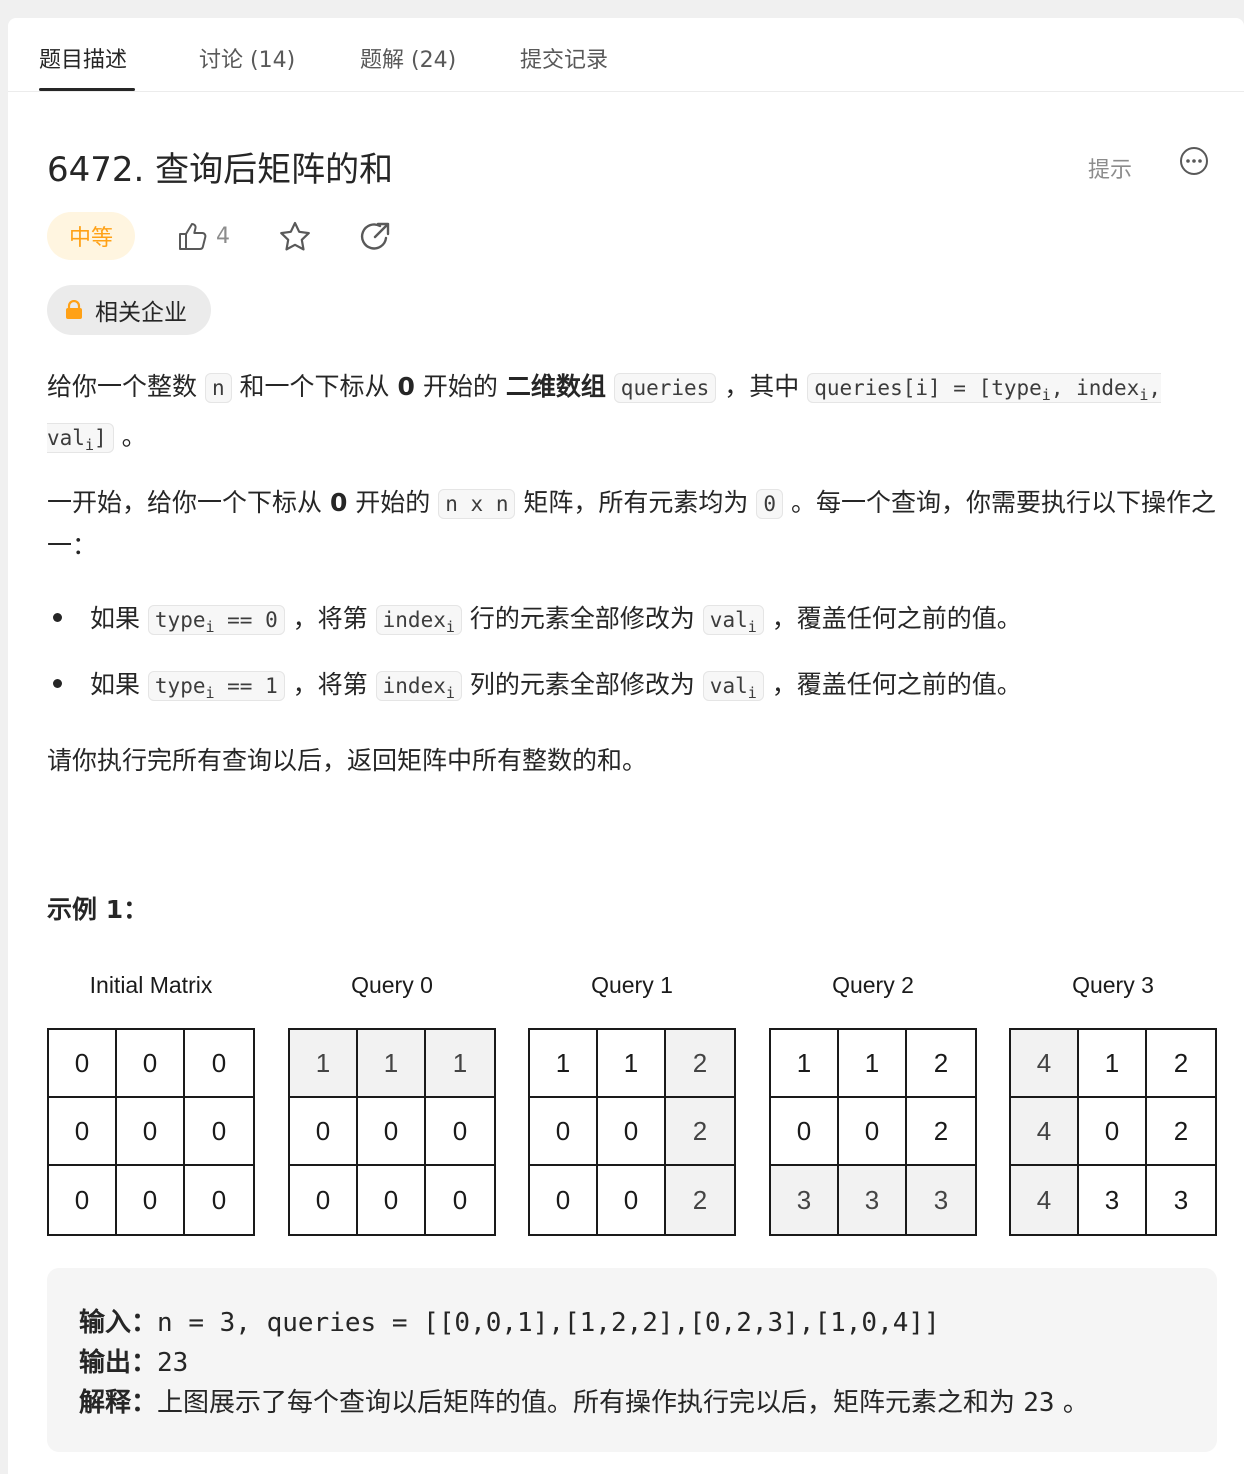  Describe the element at coordinates (74, 309) in the screenshot. I see `lock-icon` at that location.